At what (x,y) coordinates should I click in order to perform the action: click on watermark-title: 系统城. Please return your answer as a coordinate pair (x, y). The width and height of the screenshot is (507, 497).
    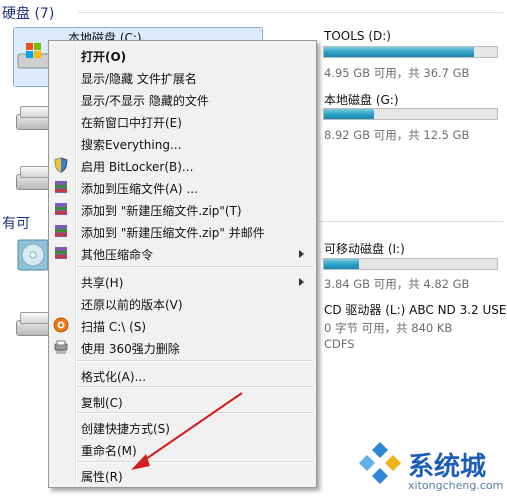
    Looking at the image, I should click on (447, 467).